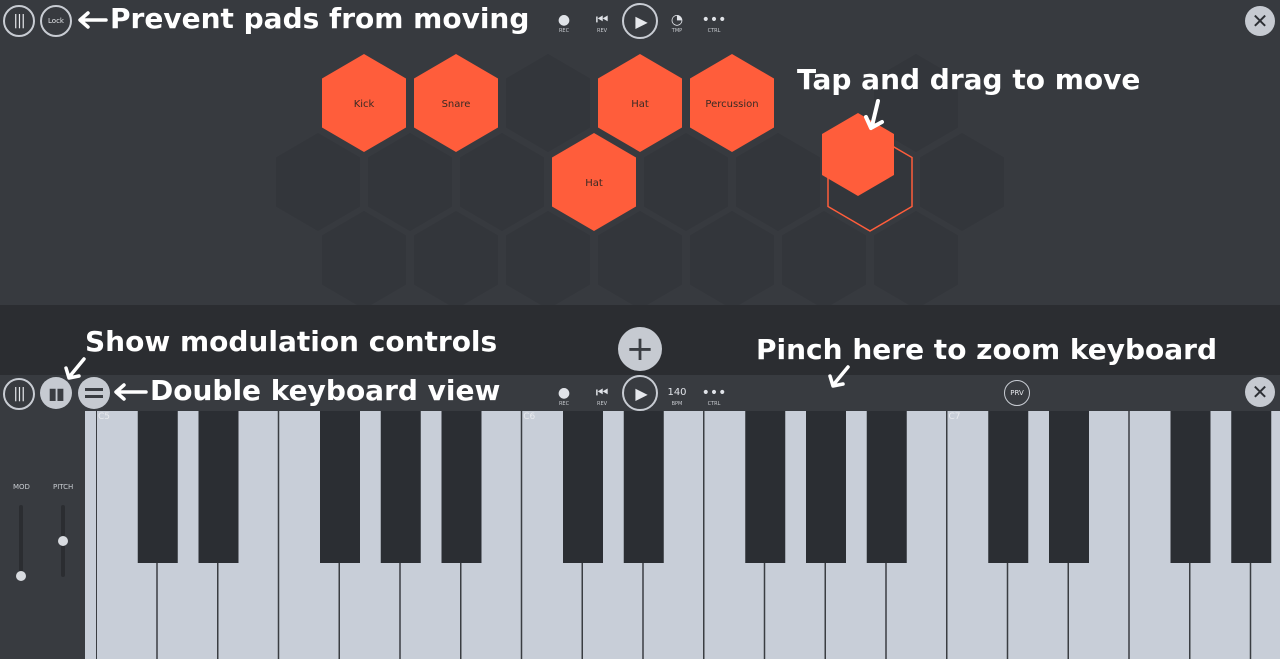  Describe the element at coordinates (602, 393) in the screenshot. I see `skip-back-icon: ⏮` at that location.